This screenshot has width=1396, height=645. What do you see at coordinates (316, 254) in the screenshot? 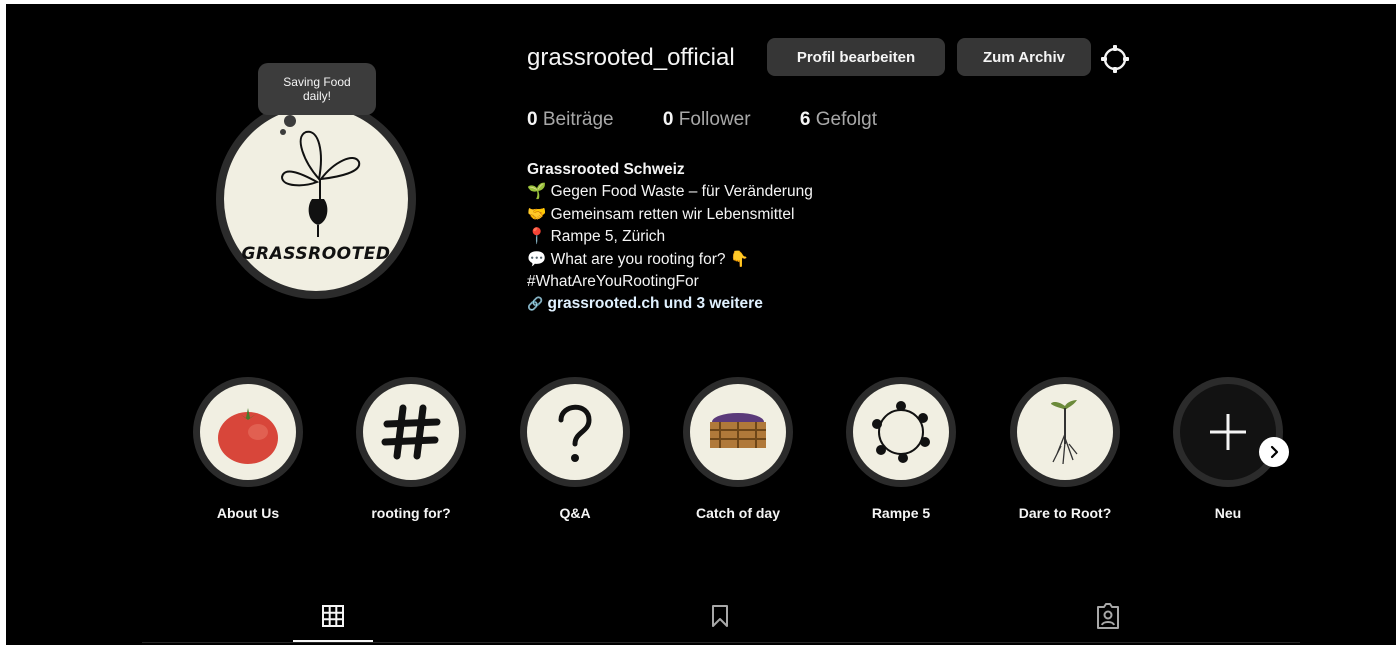
I see `avatar-wordmark: GRASSROOTED` at bounding box center [316, 254].